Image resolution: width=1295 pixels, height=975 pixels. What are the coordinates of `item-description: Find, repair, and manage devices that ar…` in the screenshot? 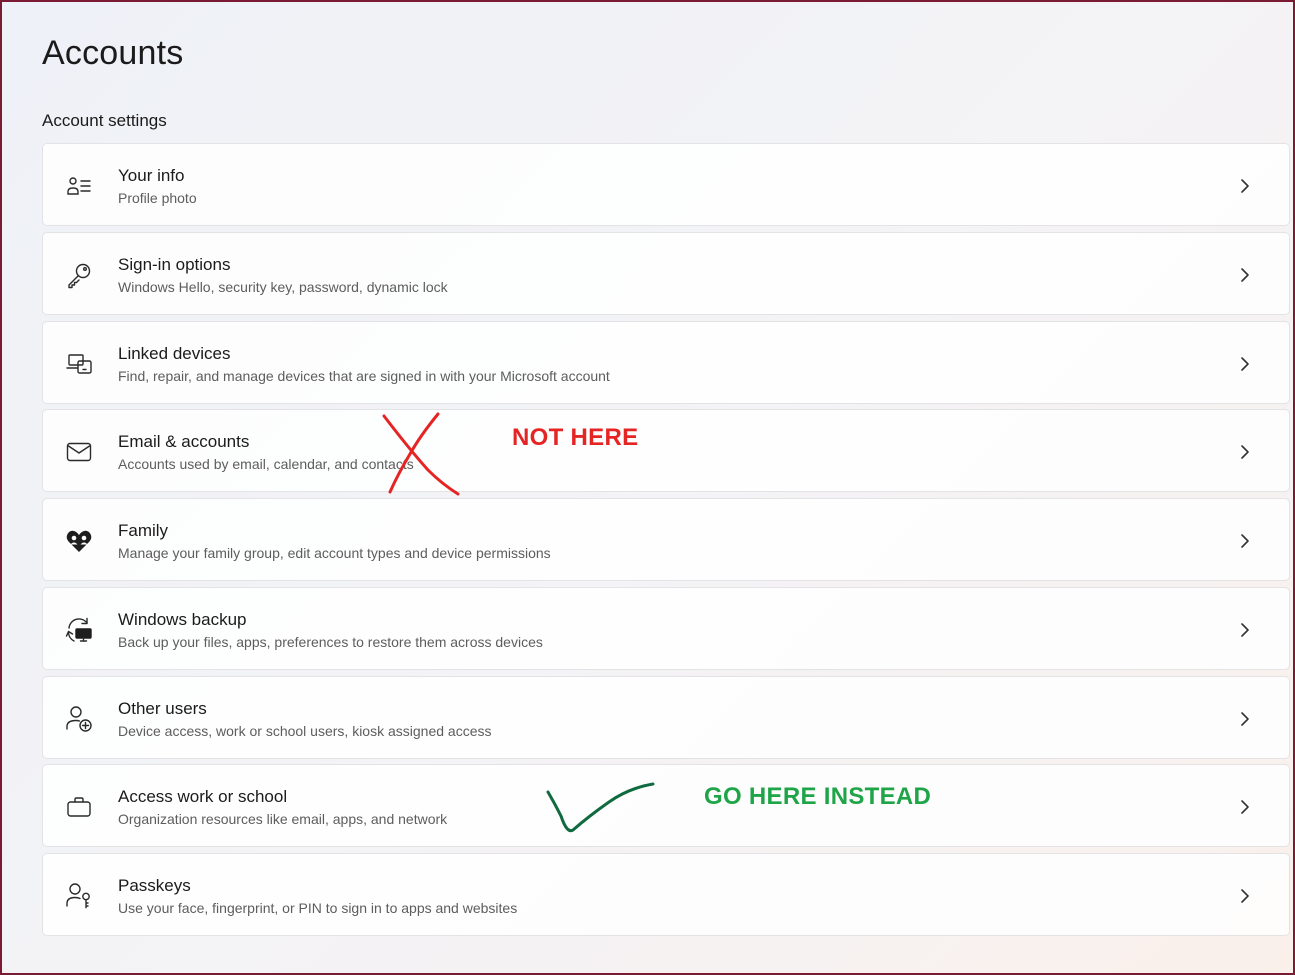 It's located at (364, 376).